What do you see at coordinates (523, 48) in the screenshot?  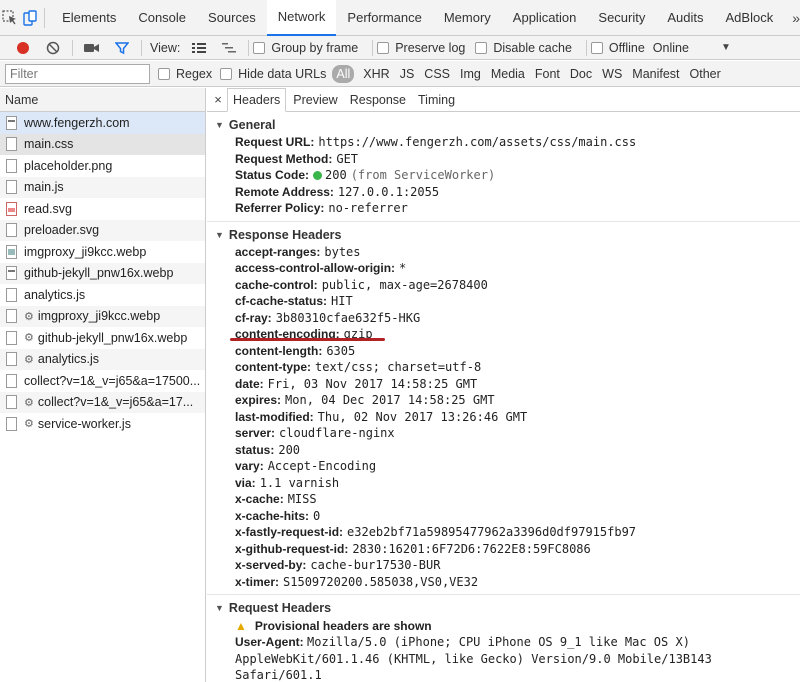 I see `disable-cache-checkbox: Disable cache` at bounding box center [523, 48].